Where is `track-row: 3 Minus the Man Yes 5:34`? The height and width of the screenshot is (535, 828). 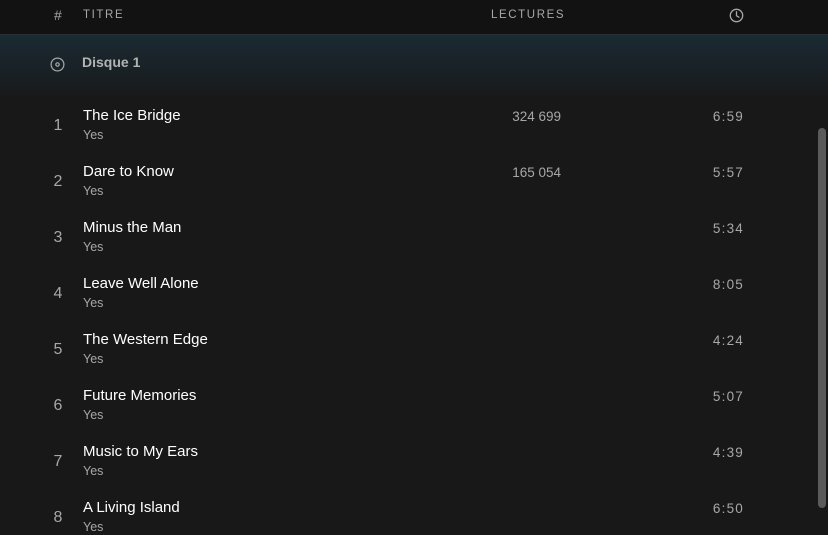
track-row: 3 Minus the Man Yes 5:34 is located at coordinates (406, 244).